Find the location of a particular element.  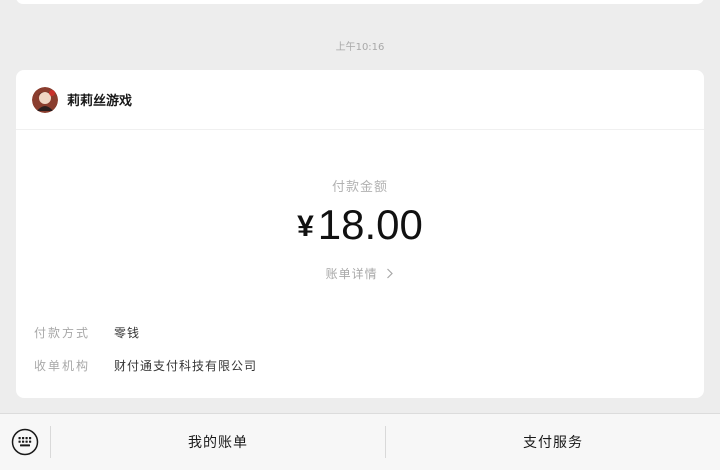

info-key: 付款方式 is located at coordinates (62, 333).